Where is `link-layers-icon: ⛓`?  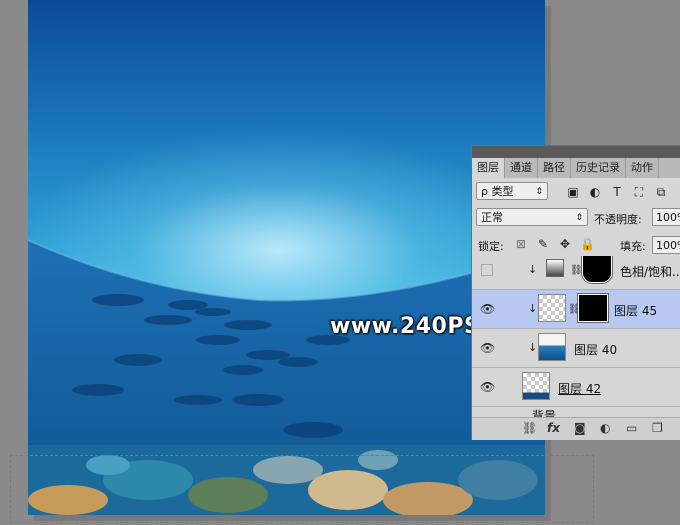 link-layers-icon: ⛓ is located at coordinates (529, 428).